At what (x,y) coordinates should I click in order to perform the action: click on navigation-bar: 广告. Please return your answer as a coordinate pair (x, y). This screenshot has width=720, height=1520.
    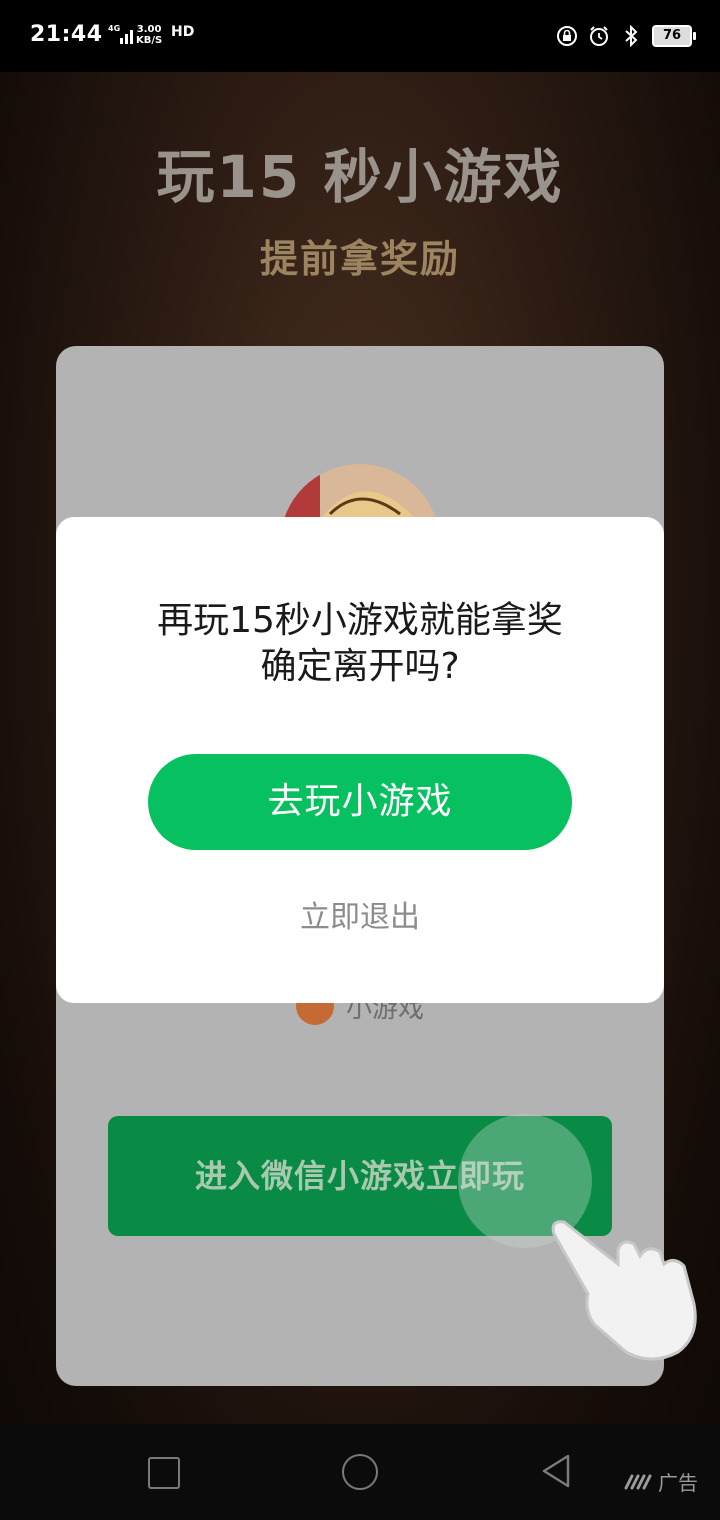
    Looking at the image, I should click on (360, 1472).